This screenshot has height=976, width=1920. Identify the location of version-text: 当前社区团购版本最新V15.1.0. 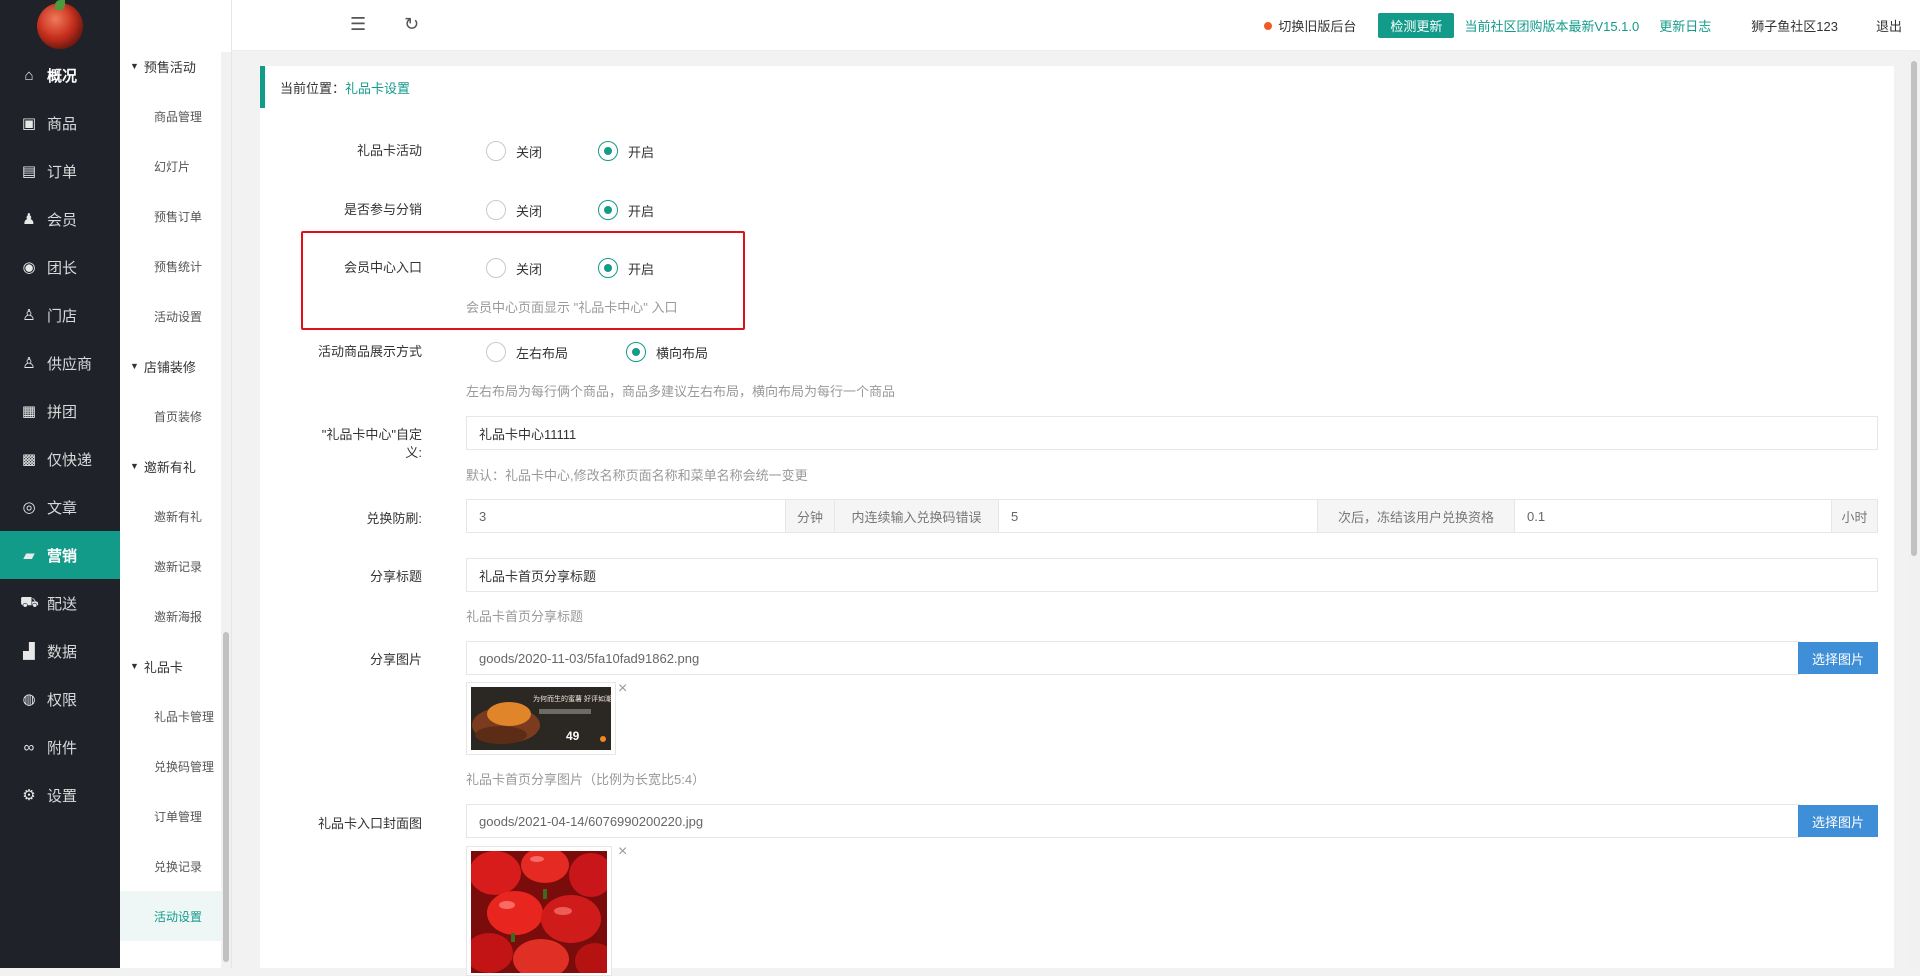
(1552, 26).